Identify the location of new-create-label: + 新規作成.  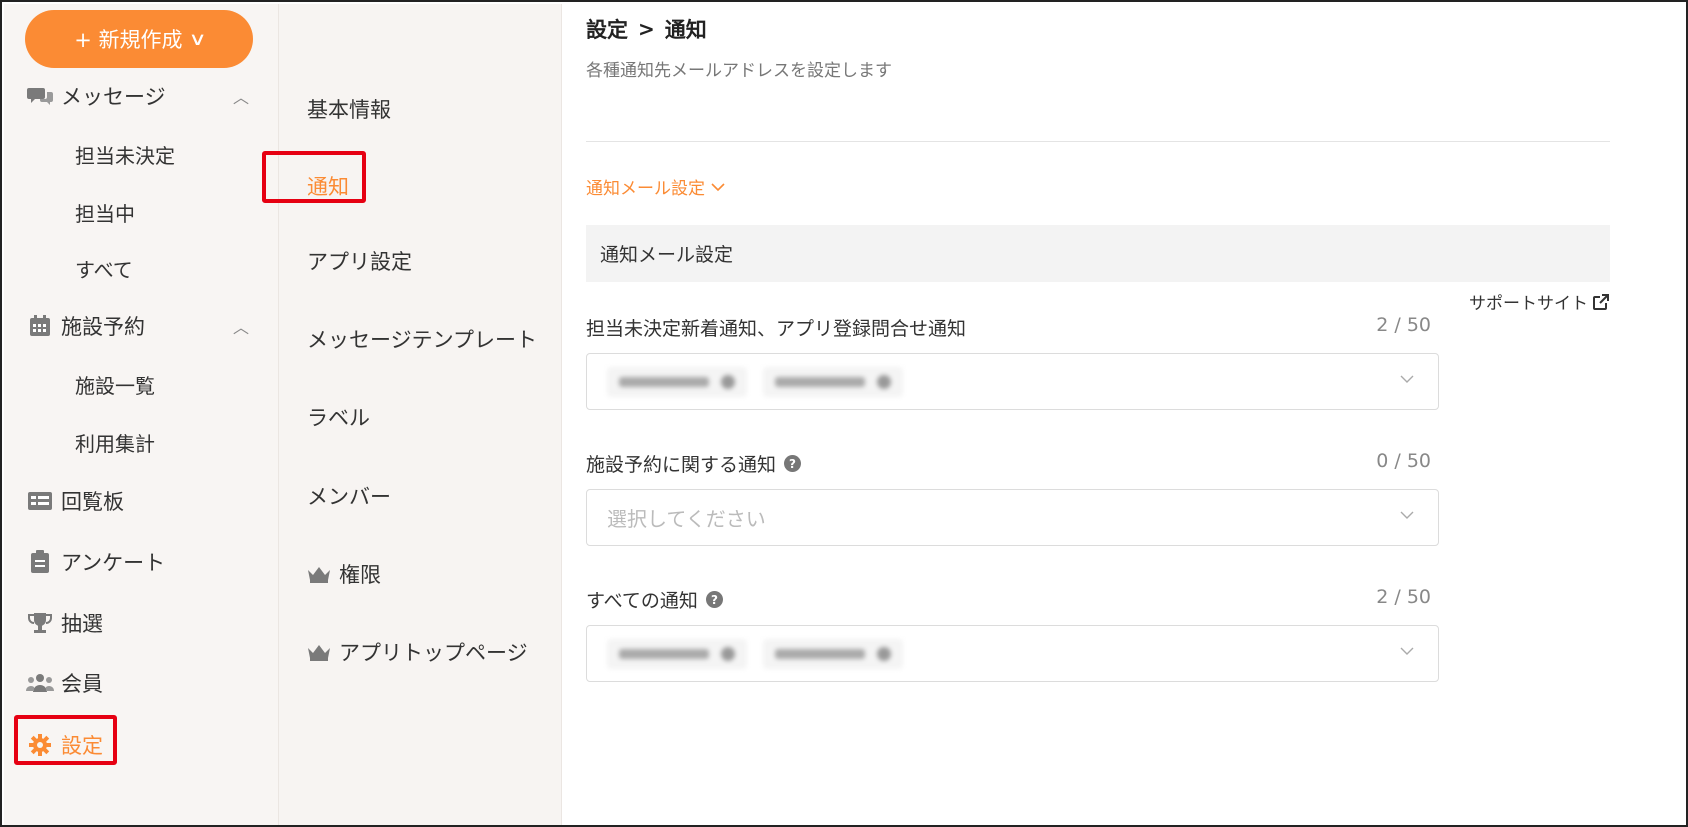
(128, 40).